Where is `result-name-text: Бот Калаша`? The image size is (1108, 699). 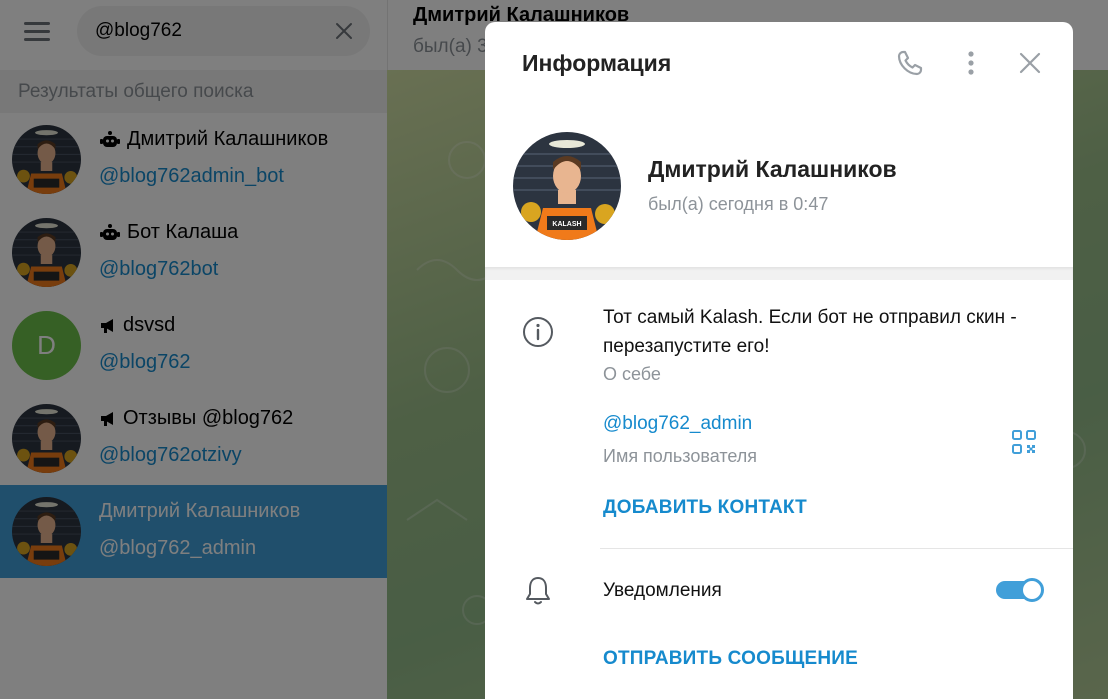
result-name-text: Бот Калаша is located at coordinates (183, 232).